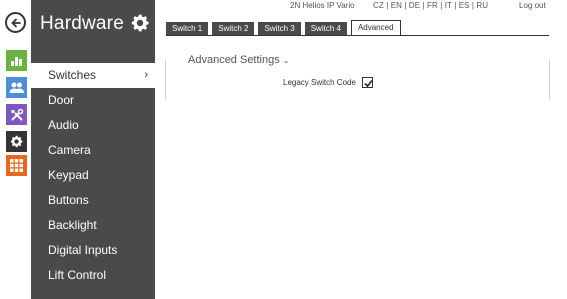  What do you see at coordinates (414, 5) in the screenshot?
I see `language-de: DE` at bounding box center [414, 5].